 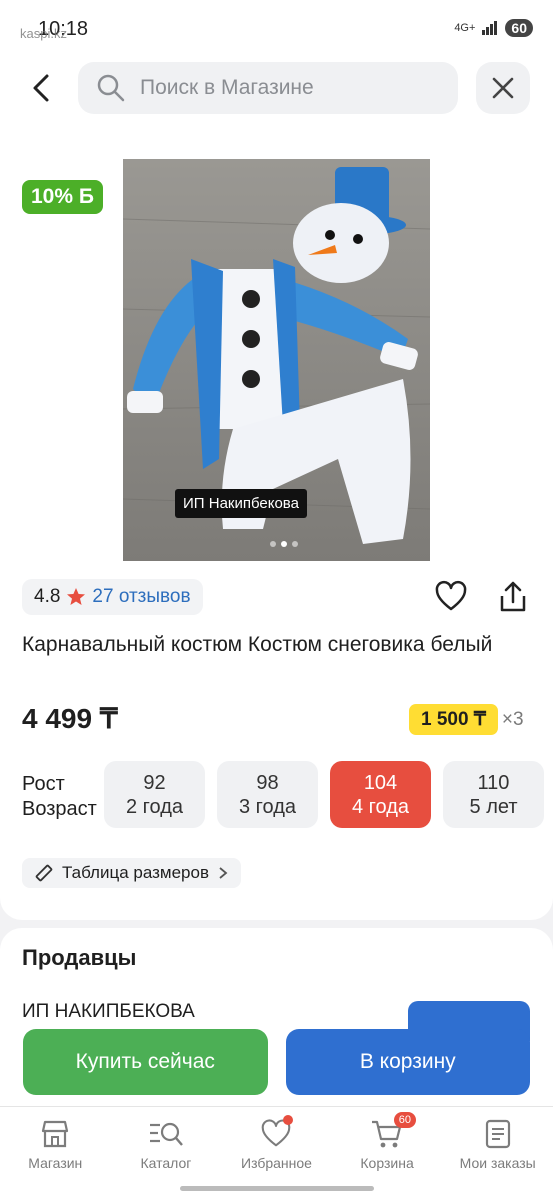 What do you see at coordinates (380, 807) in the screenshot?
I see `size-age: 4 года` at bounding box center [380, 807].